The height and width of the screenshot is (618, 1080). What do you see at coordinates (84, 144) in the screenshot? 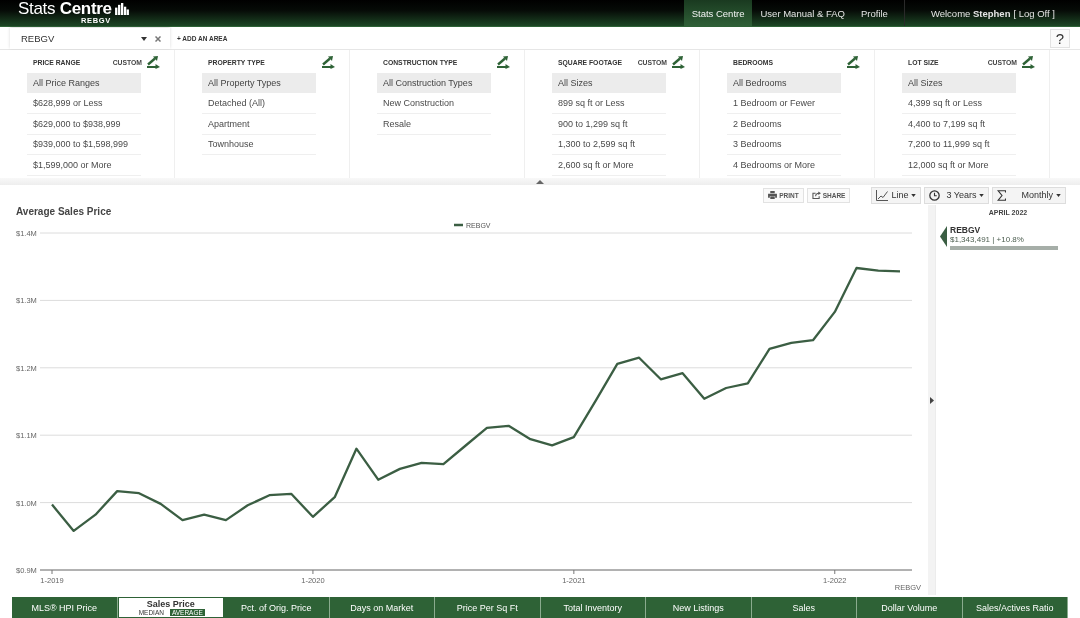
I see `filter-option: $939,000 to $1,598,999` at bounding box center [84, 144].